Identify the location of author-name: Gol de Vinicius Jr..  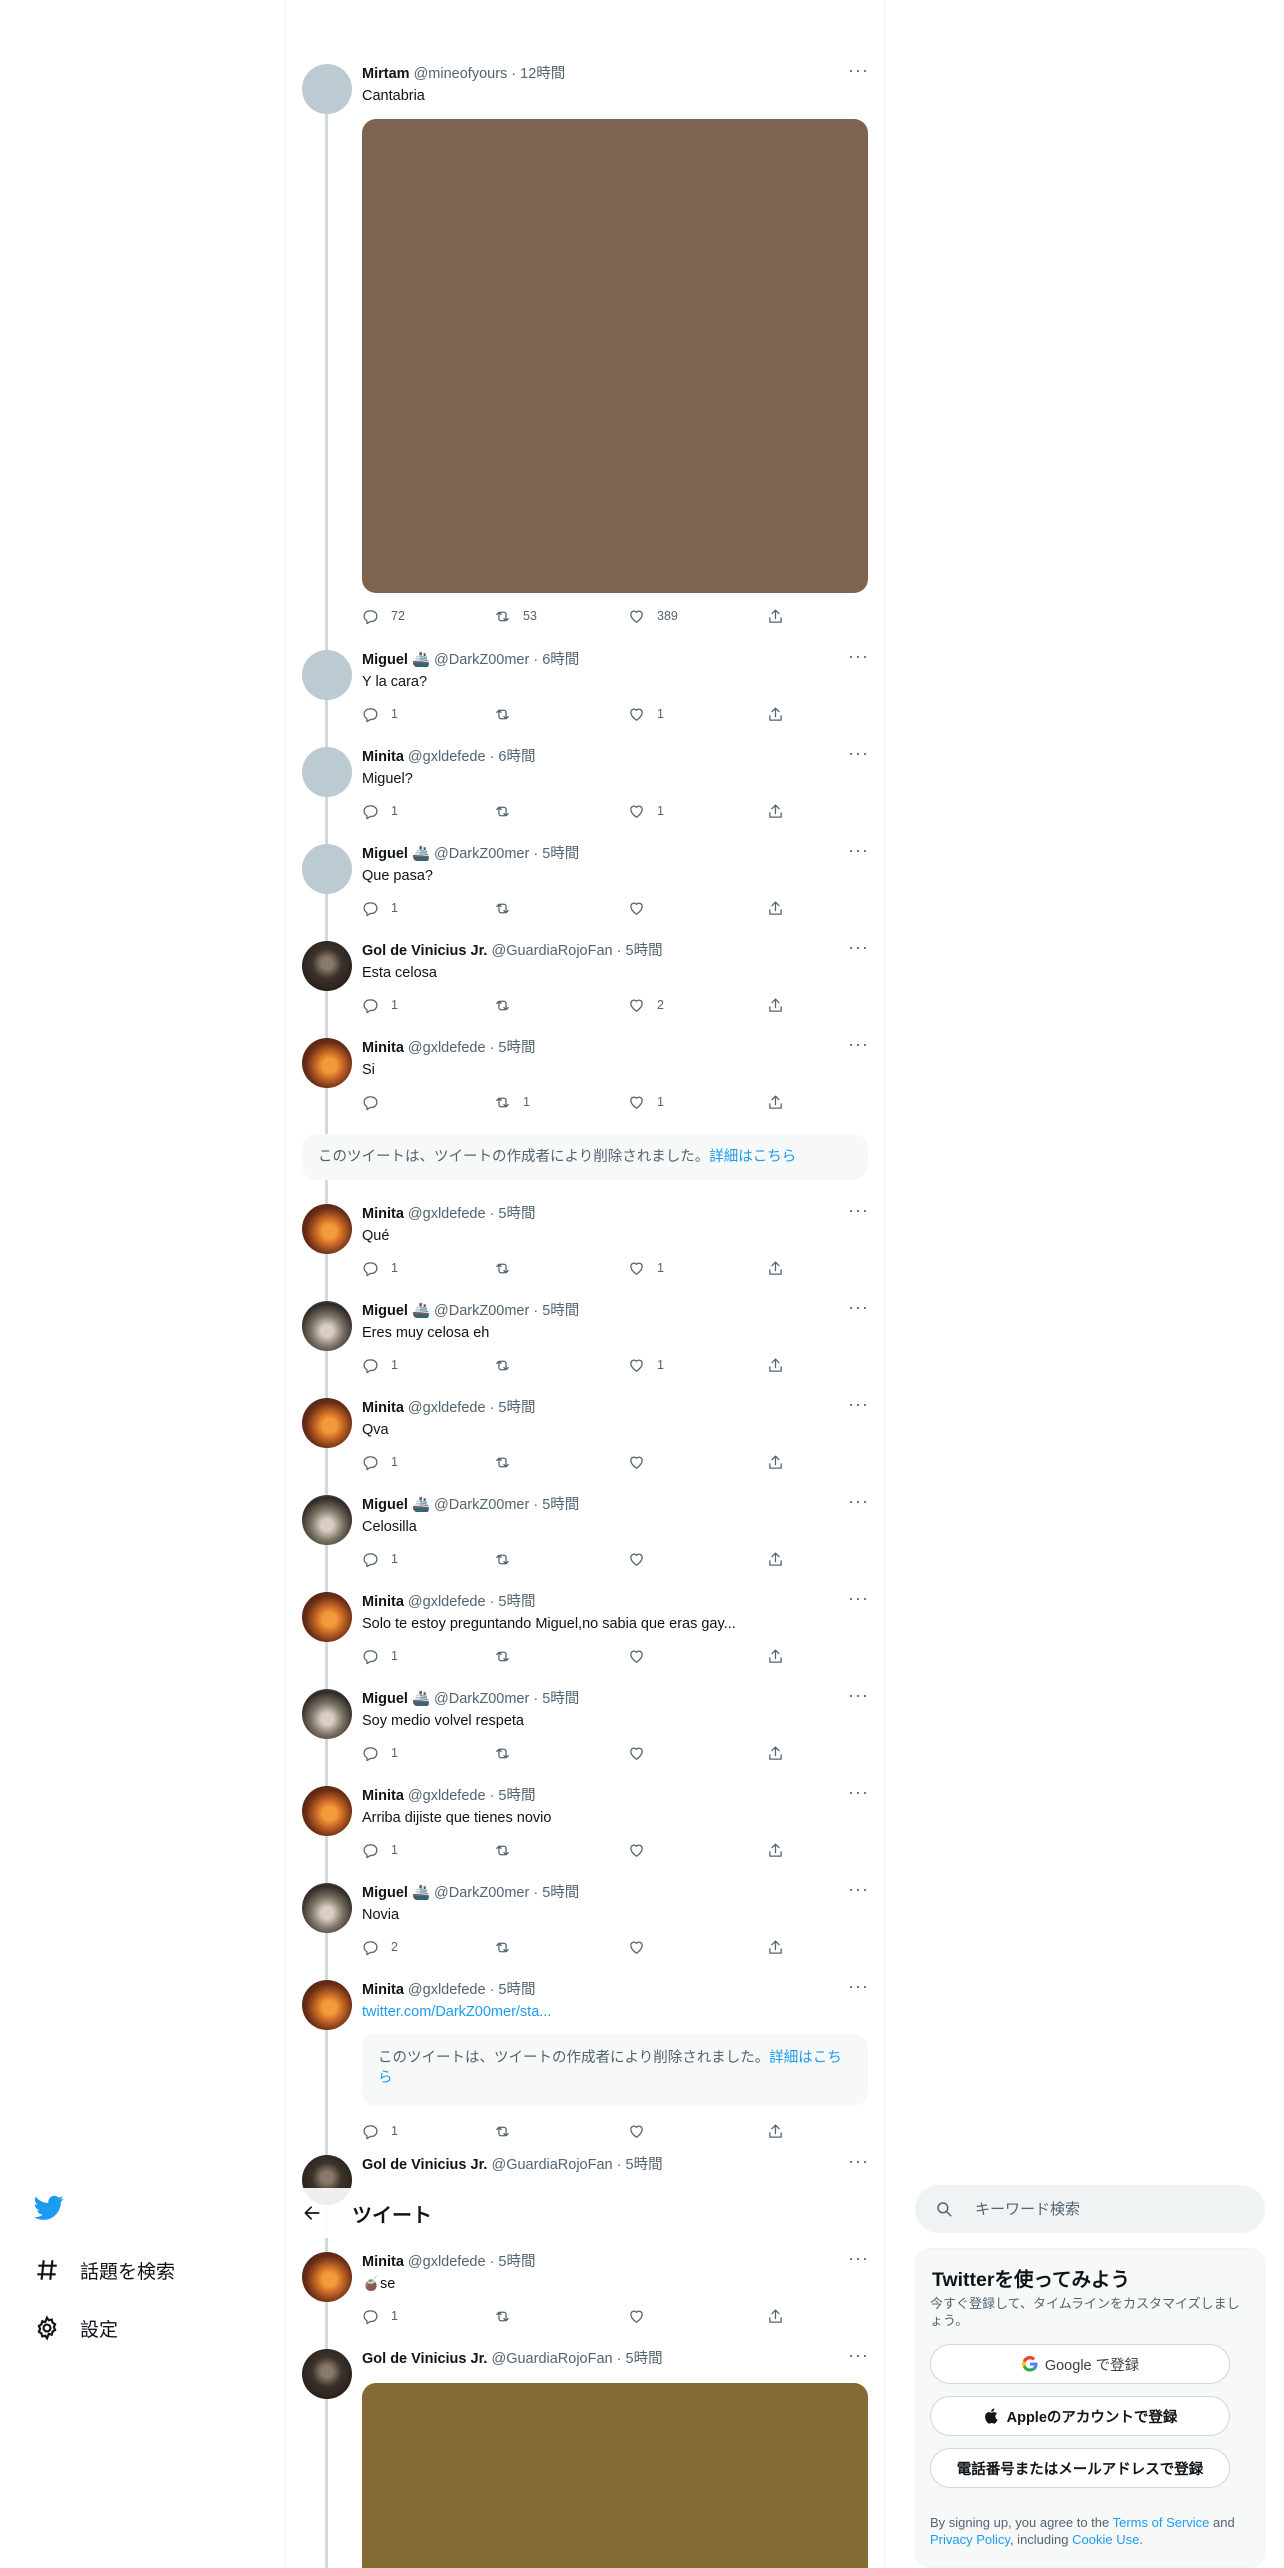
(424, 2359).